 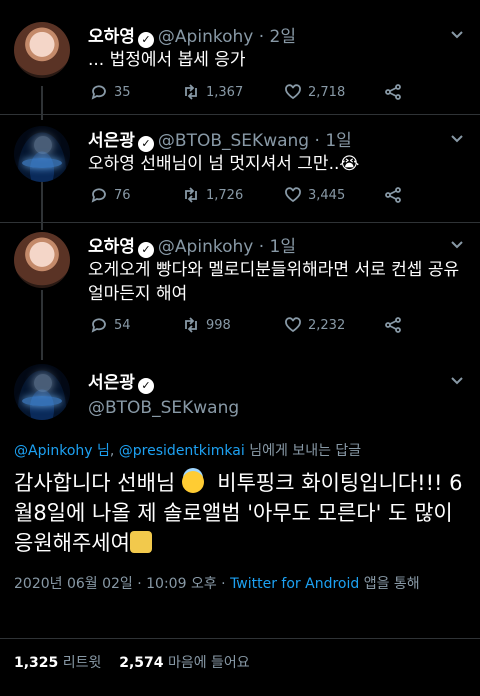 I want to click on tweet-text: 오게오게 빵다와 멜로디분들위해라면 서로 컨셉 공유 얼마든지 해여, so click(x=274, y=282).